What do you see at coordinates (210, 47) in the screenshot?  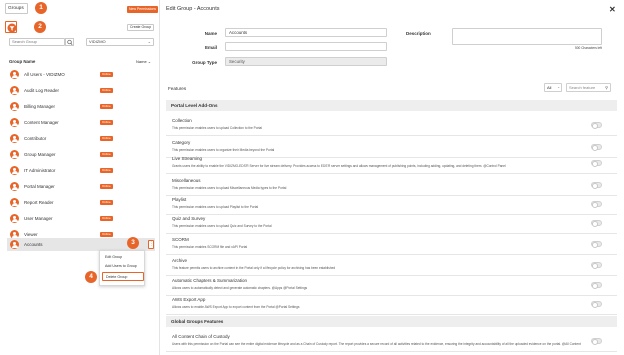 I see `email-label: Email` at bounding box center [210, 47].